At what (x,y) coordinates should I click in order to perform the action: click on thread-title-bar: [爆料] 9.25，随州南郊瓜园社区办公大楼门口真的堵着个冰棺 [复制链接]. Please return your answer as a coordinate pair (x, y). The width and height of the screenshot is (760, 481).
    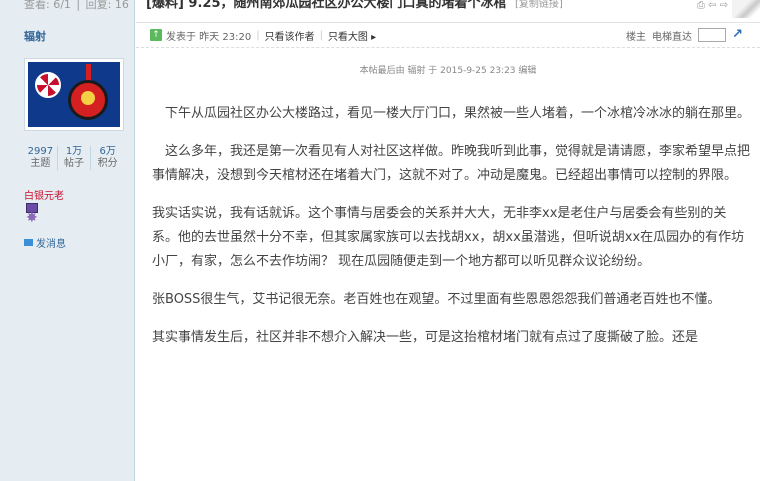
    Looking at the image, I should click on (448, 10).